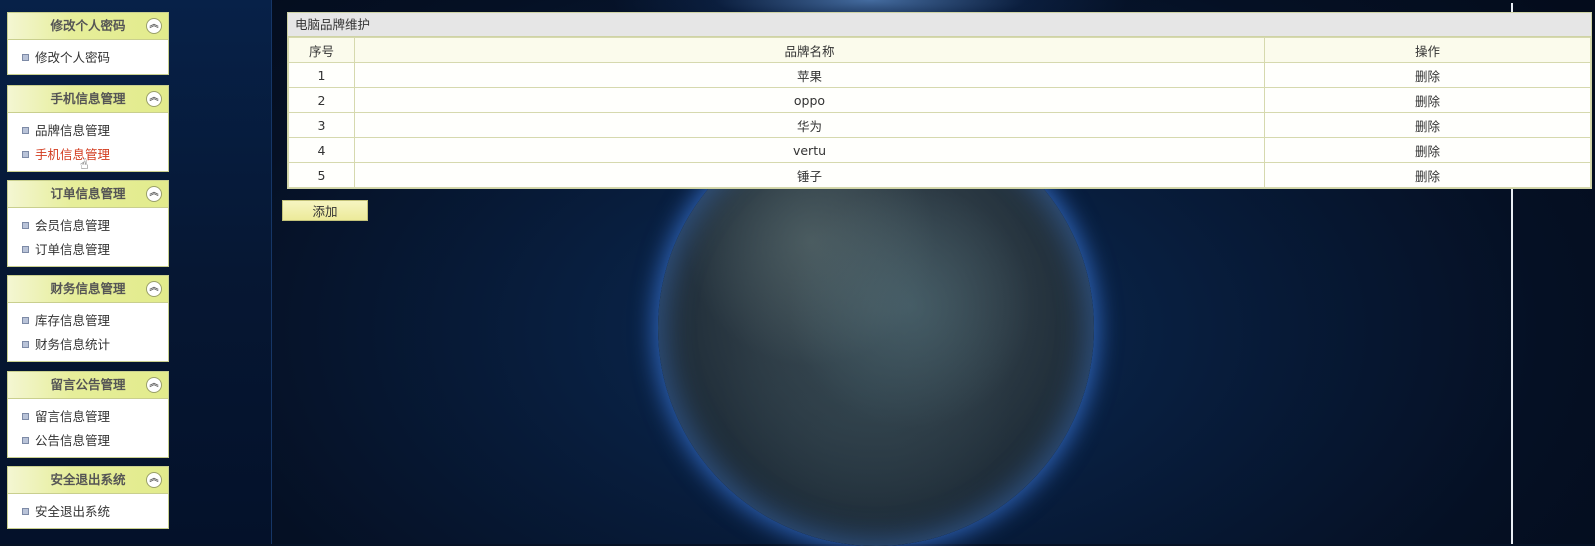 The width and height of the screenshot is (1595, 546). Describe the element at coordinates (88, 43) in the screenshot. I see `panel-password: 修改个人密码 ︽ 修改个人密码` at that location.